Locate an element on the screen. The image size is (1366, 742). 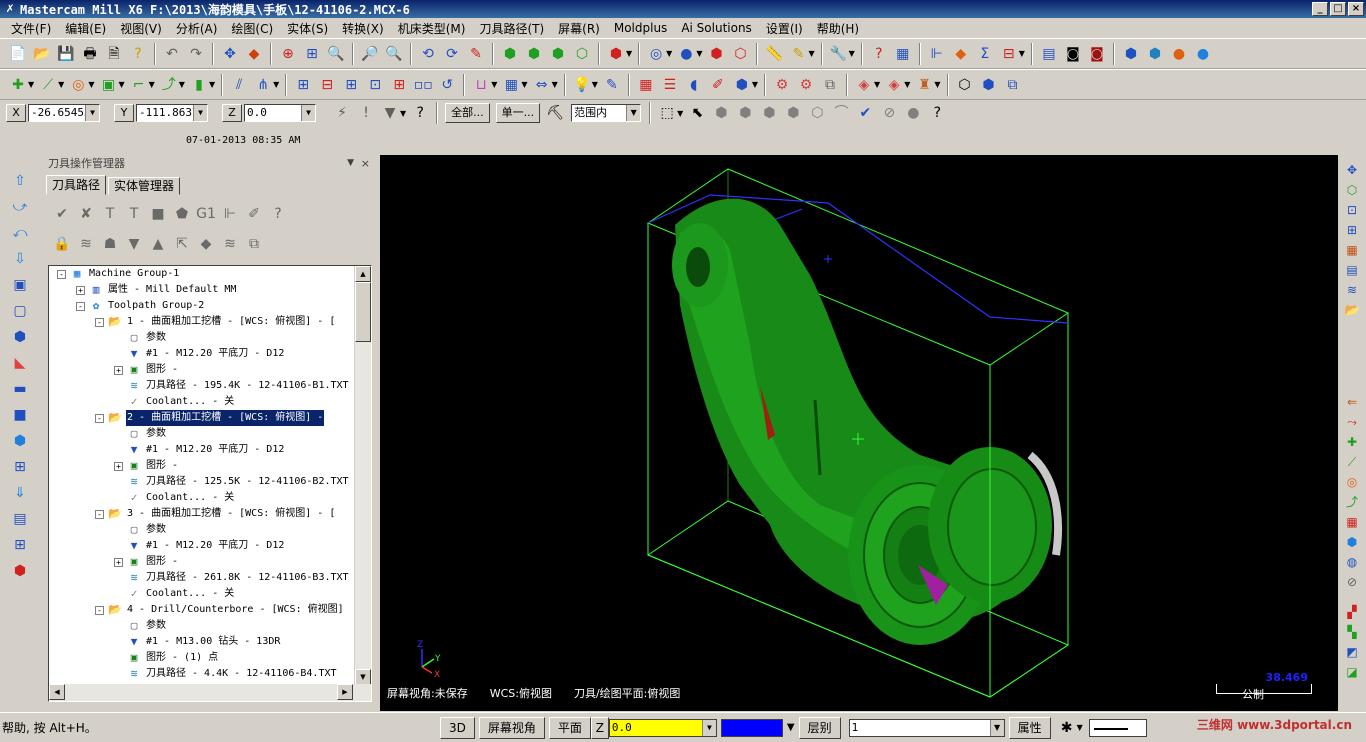
table-tool-icon: ▦ is located at coordinates (1352, 522).